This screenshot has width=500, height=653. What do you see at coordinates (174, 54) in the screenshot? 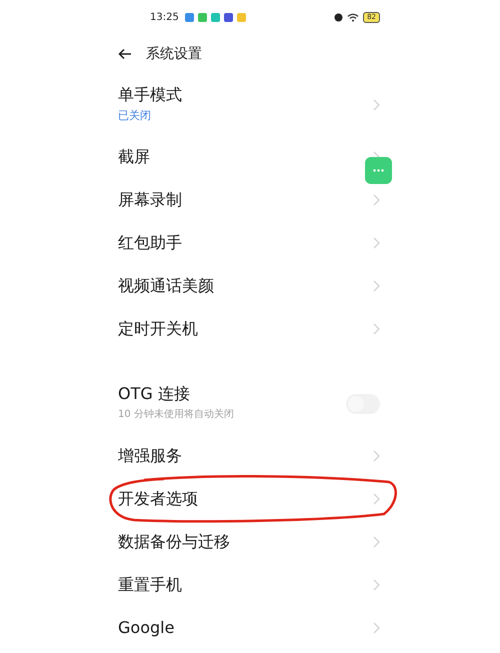
I see `page-title: 系统设置` at bounding box center [174, 54].